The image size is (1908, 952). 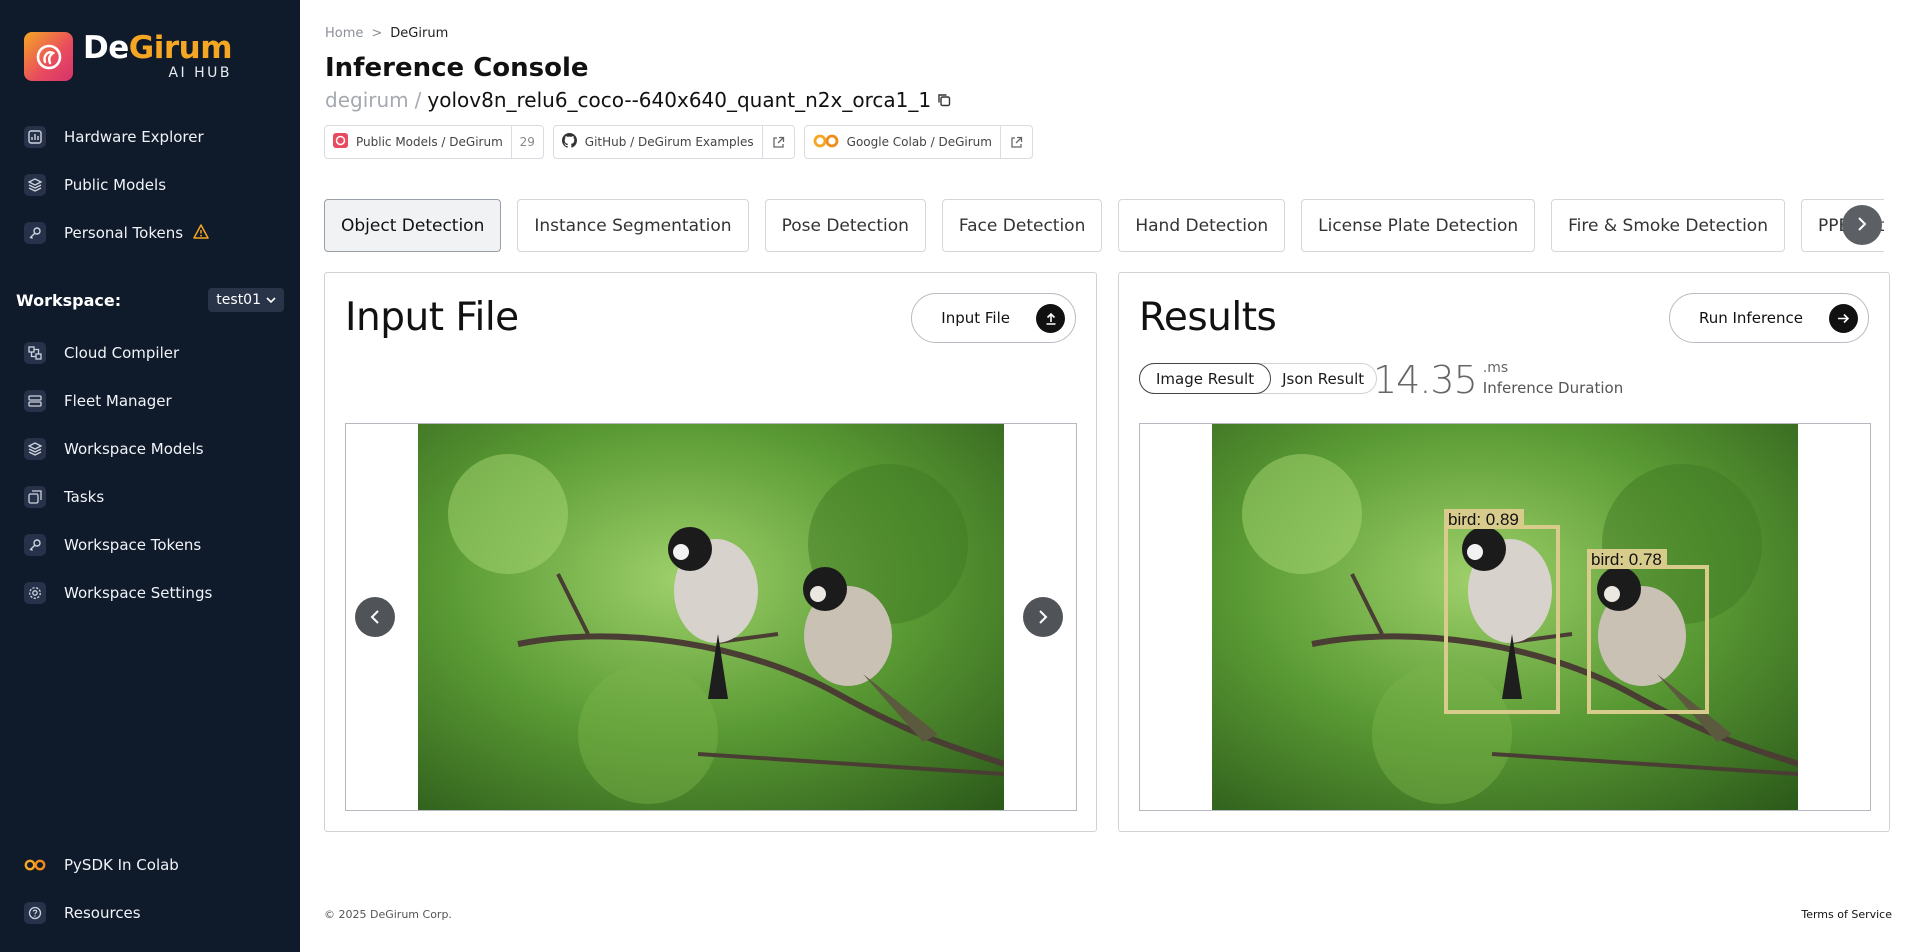 I want to click on model-owner: degirum, so click(x=367, y=100).